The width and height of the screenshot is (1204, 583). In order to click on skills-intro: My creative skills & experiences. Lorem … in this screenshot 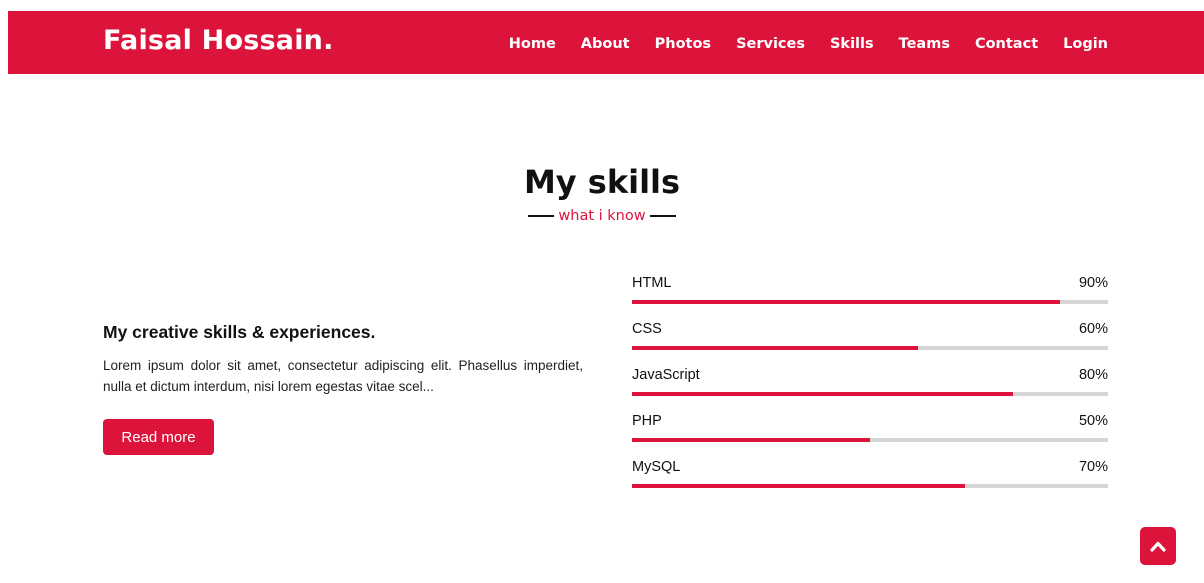, I will do `click(343, 388)`.